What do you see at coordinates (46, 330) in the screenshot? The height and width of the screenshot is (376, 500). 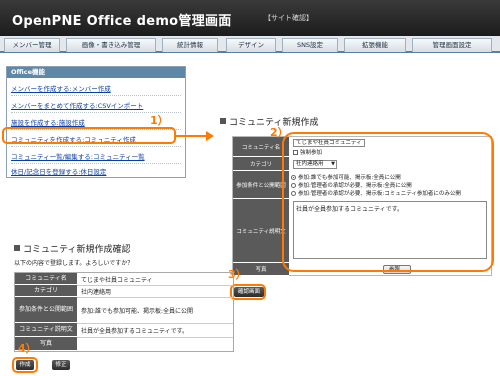 I see `confirm-label-description: コミュニティ説明文` at bounding box center [46, 330].